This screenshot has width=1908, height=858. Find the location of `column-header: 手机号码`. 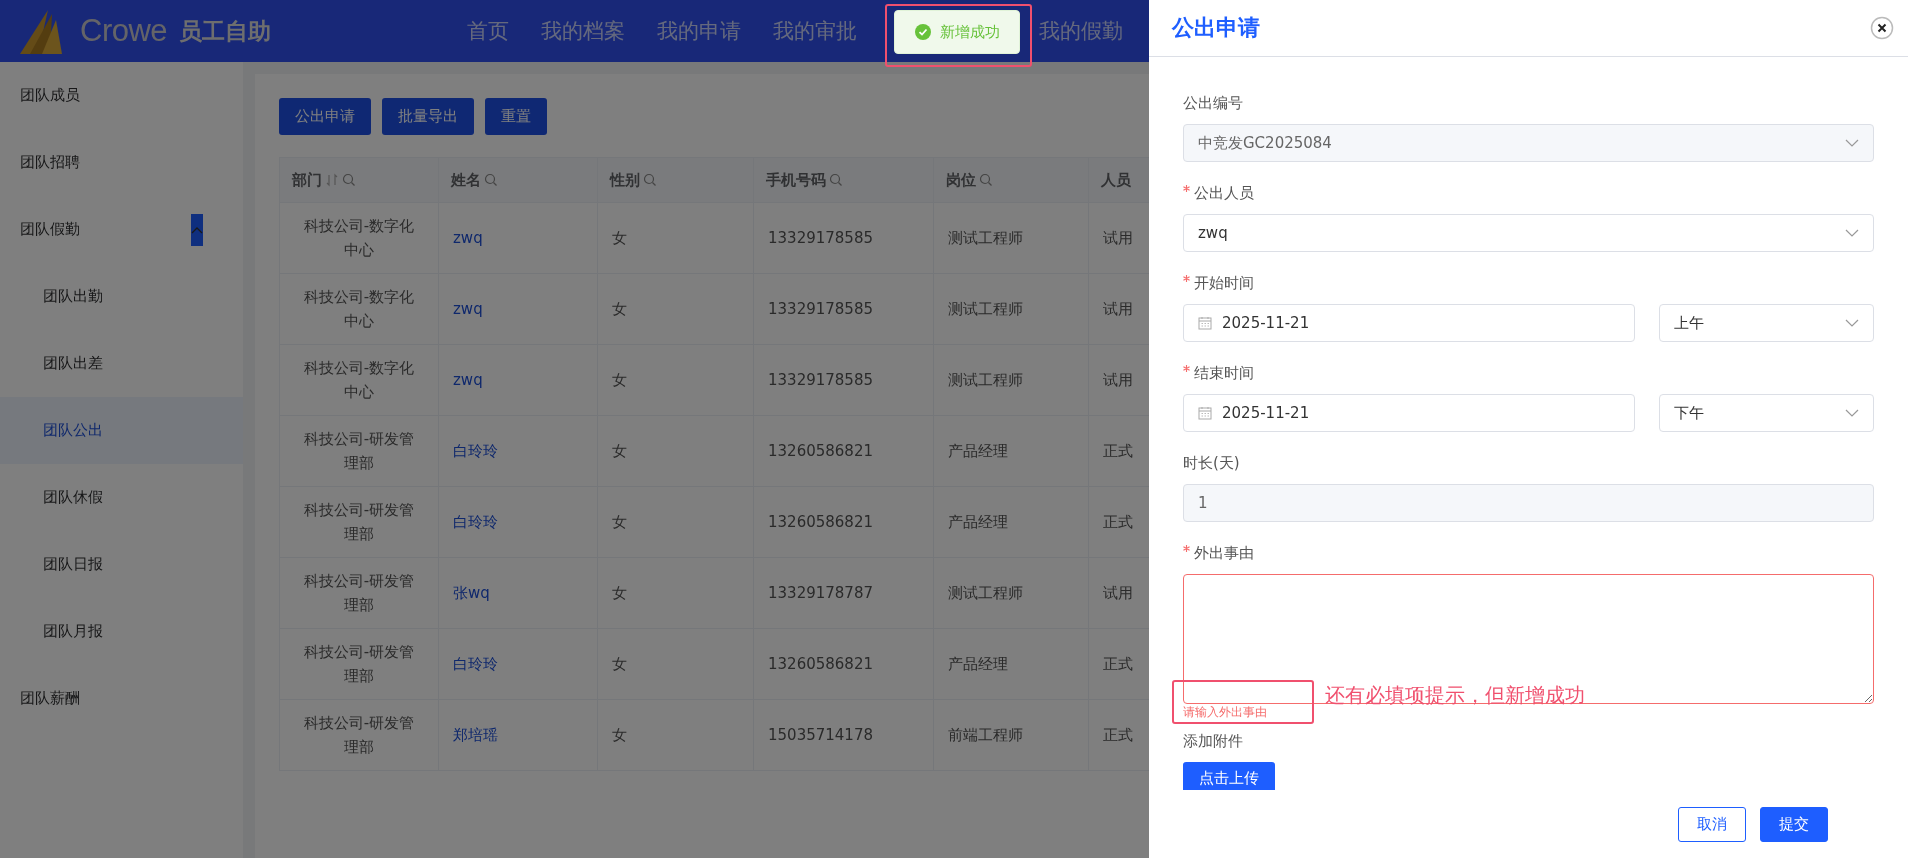

column-header: 手机号码 is located at coordinates (843, 180).